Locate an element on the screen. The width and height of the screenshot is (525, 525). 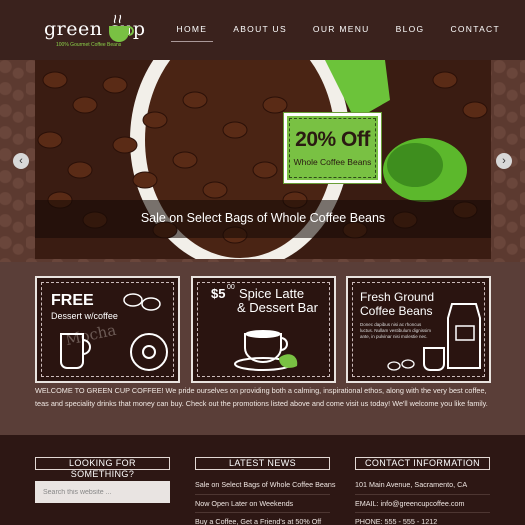
promo-card-free-dessert: FREE Dessert w/coffee Mocha is located at coordinates (107, 329).